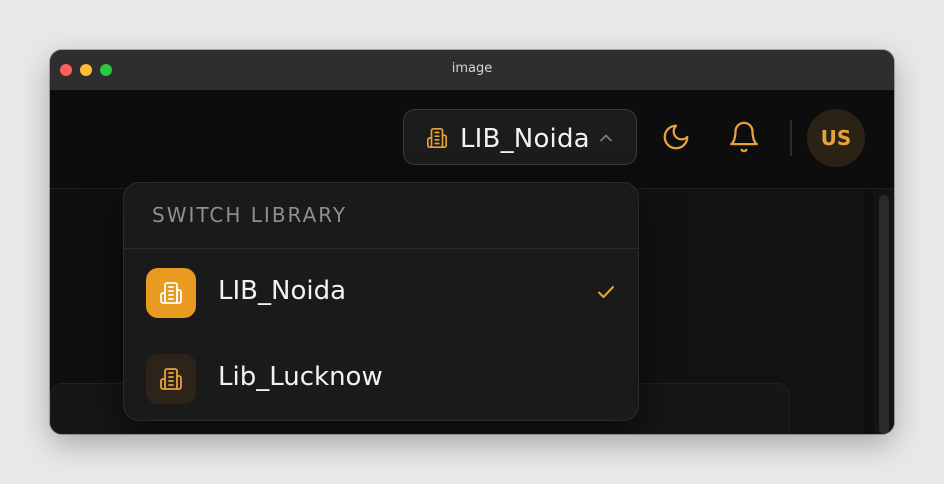 The height and width of the screenshot is (484, 944). I want to click on title-bar: image, so click(472, 70).